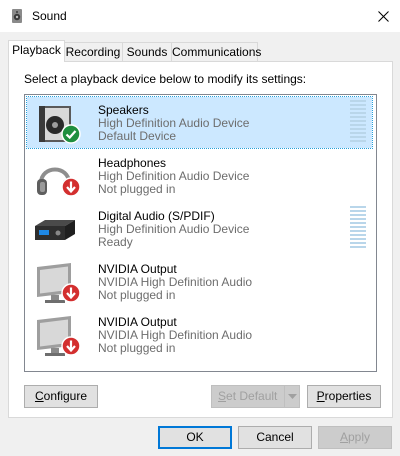  Describe the element at coordinates (49, 16) in the screenshot. I see `window-title: Sound` at that location.